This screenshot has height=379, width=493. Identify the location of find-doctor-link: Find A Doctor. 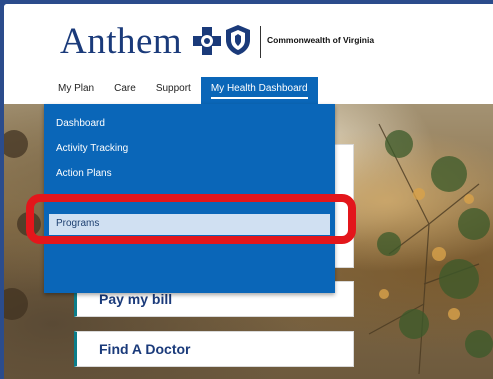
(145, 349).